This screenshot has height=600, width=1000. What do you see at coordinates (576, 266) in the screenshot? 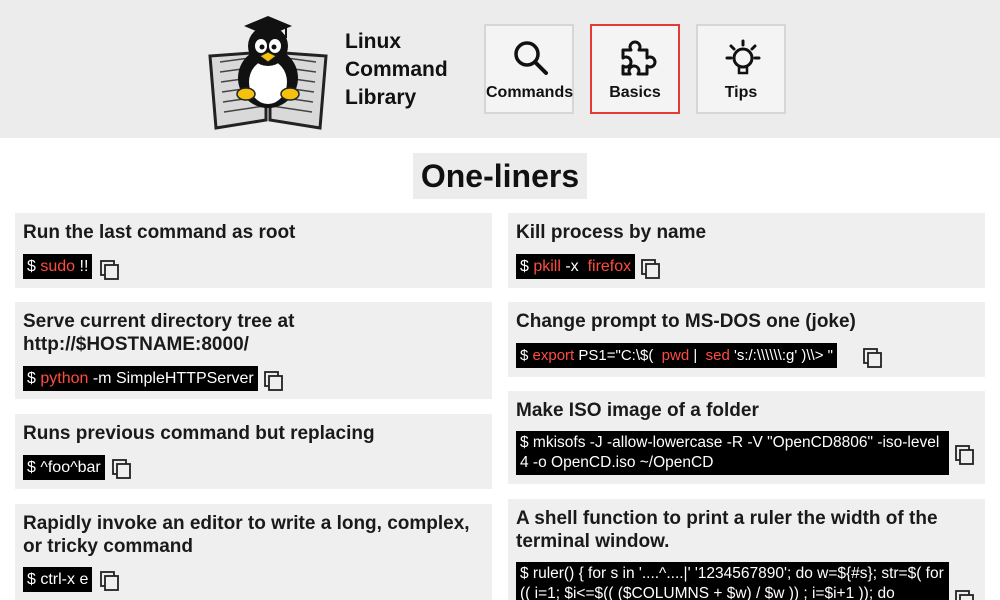
I see `command-snippet: $ pkill -x firefox` at bounding box center [576, 266].